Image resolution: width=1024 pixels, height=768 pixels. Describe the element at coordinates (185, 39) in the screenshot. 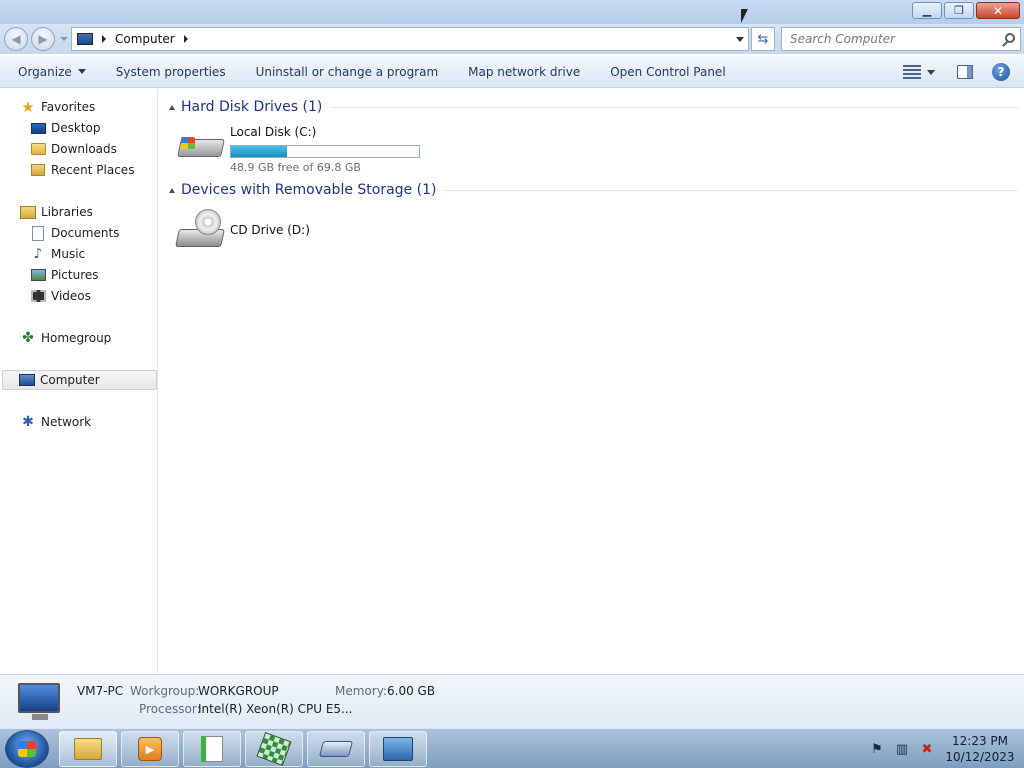

I see `breadcrumb-chevron-icon` at that location.